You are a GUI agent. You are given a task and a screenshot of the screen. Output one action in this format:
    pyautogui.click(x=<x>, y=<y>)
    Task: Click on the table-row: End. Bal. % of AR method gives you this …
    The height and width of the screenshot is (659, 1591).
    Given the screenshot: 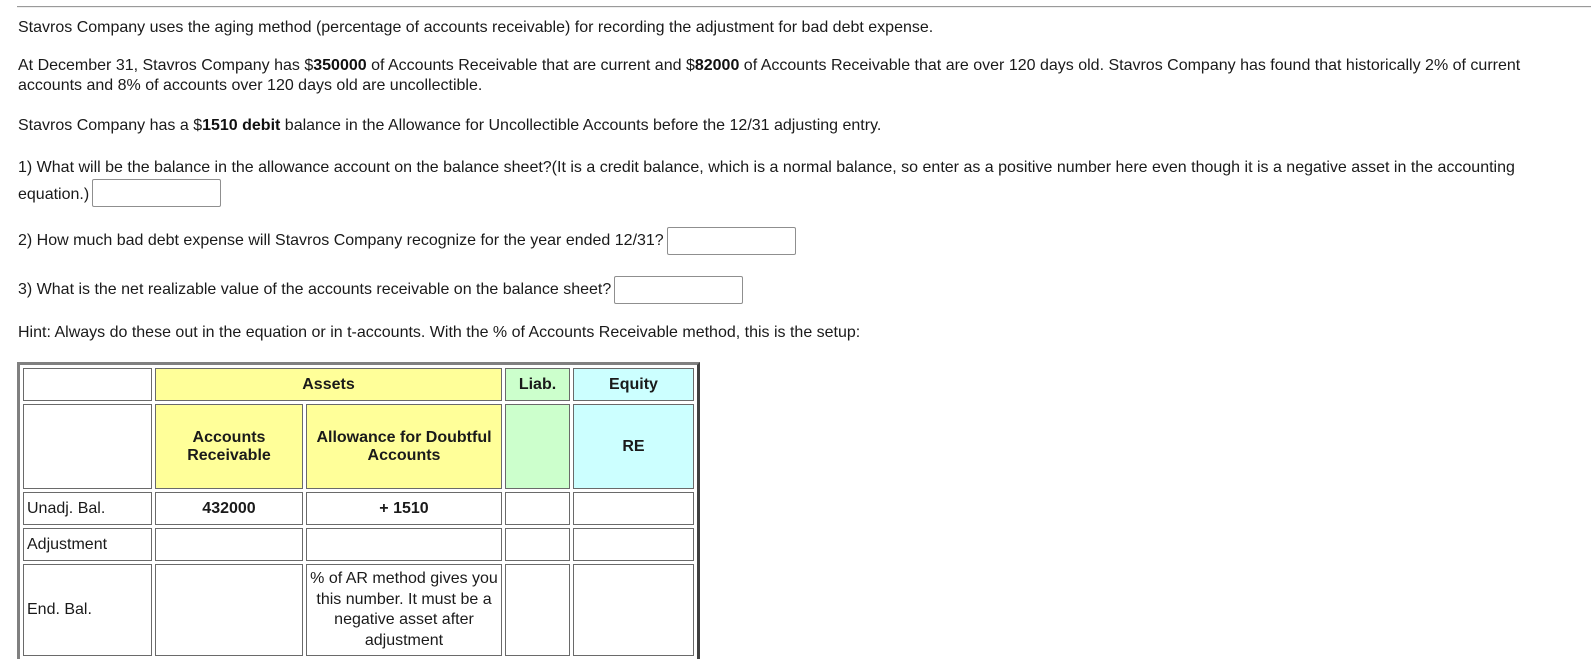 What is the action you would take?
    pyautogui.click(x=358, y=610)
    